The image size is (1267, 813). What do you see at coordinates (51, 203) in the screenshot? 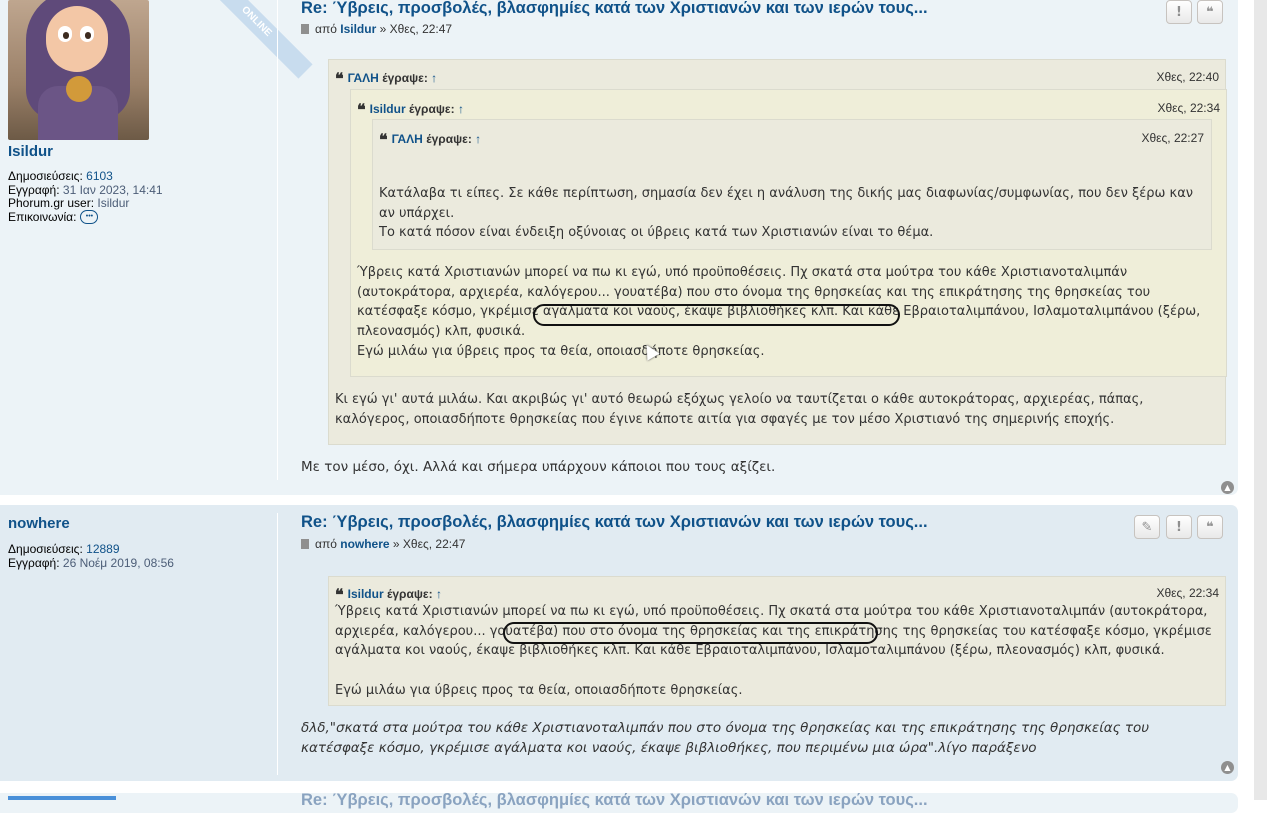
I see `phorum-label: Phorum.gr user:` at bounding box center [51, 203].